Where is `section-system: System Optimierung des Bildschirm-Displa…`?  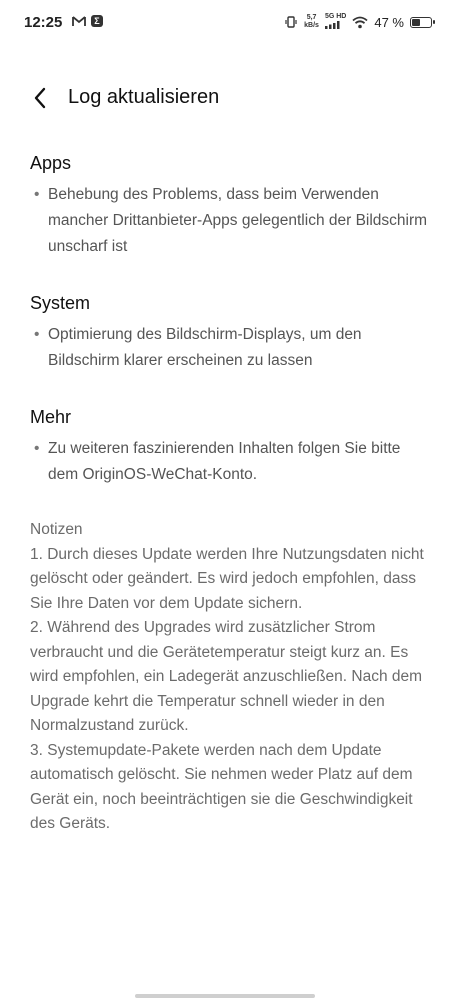
section-system: System Optimierung des Bildschirm-Displa… is located at coordinates (230, 332).